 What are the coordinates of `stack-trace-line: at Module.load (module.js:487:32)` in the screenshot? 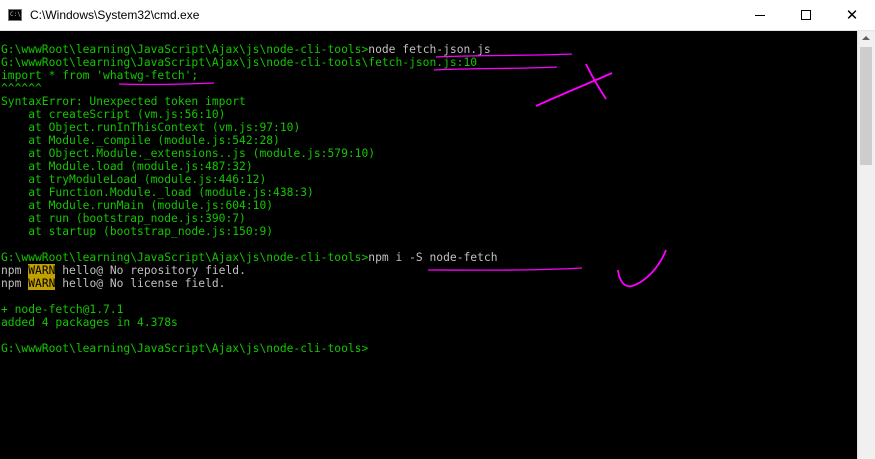 It's located at (127, 166).